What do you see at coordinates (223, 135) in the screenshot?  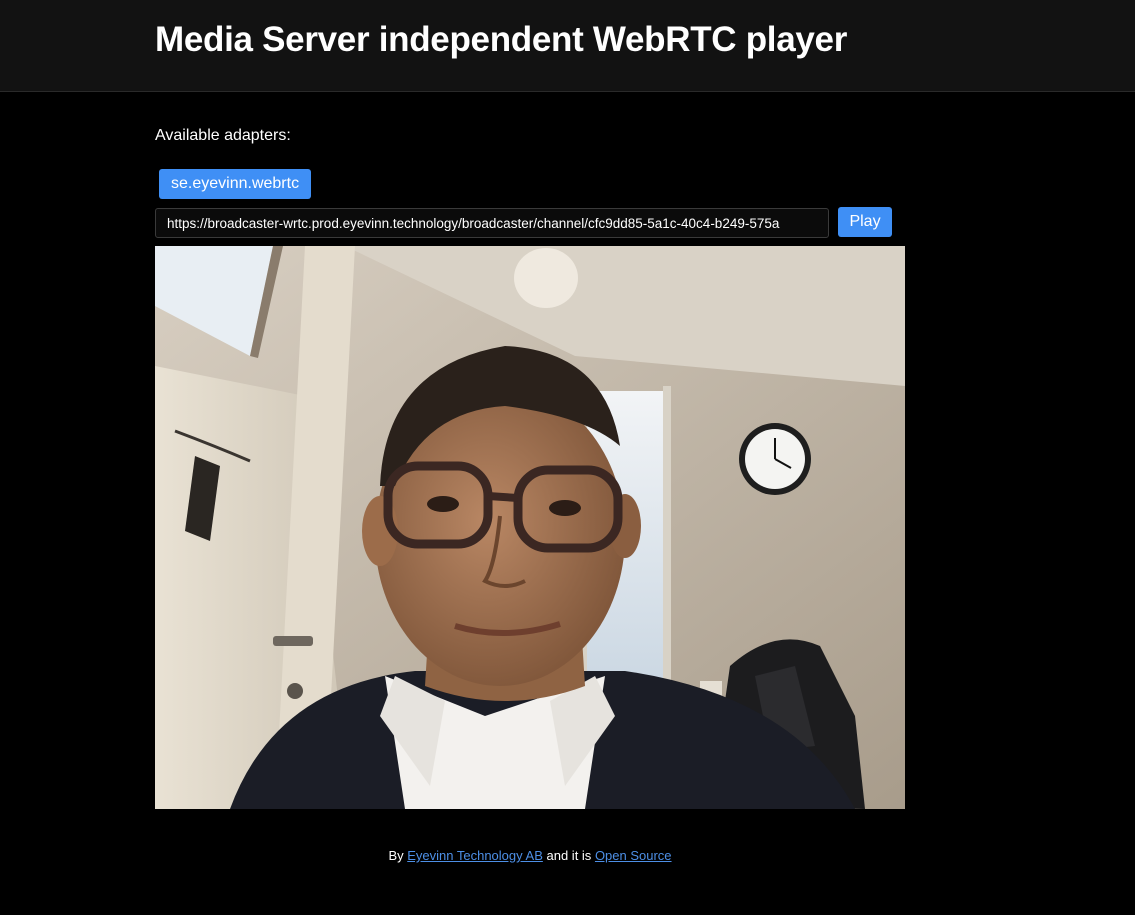 I see `adapters-label: Available adapters:` at bounding box center [223, 135].